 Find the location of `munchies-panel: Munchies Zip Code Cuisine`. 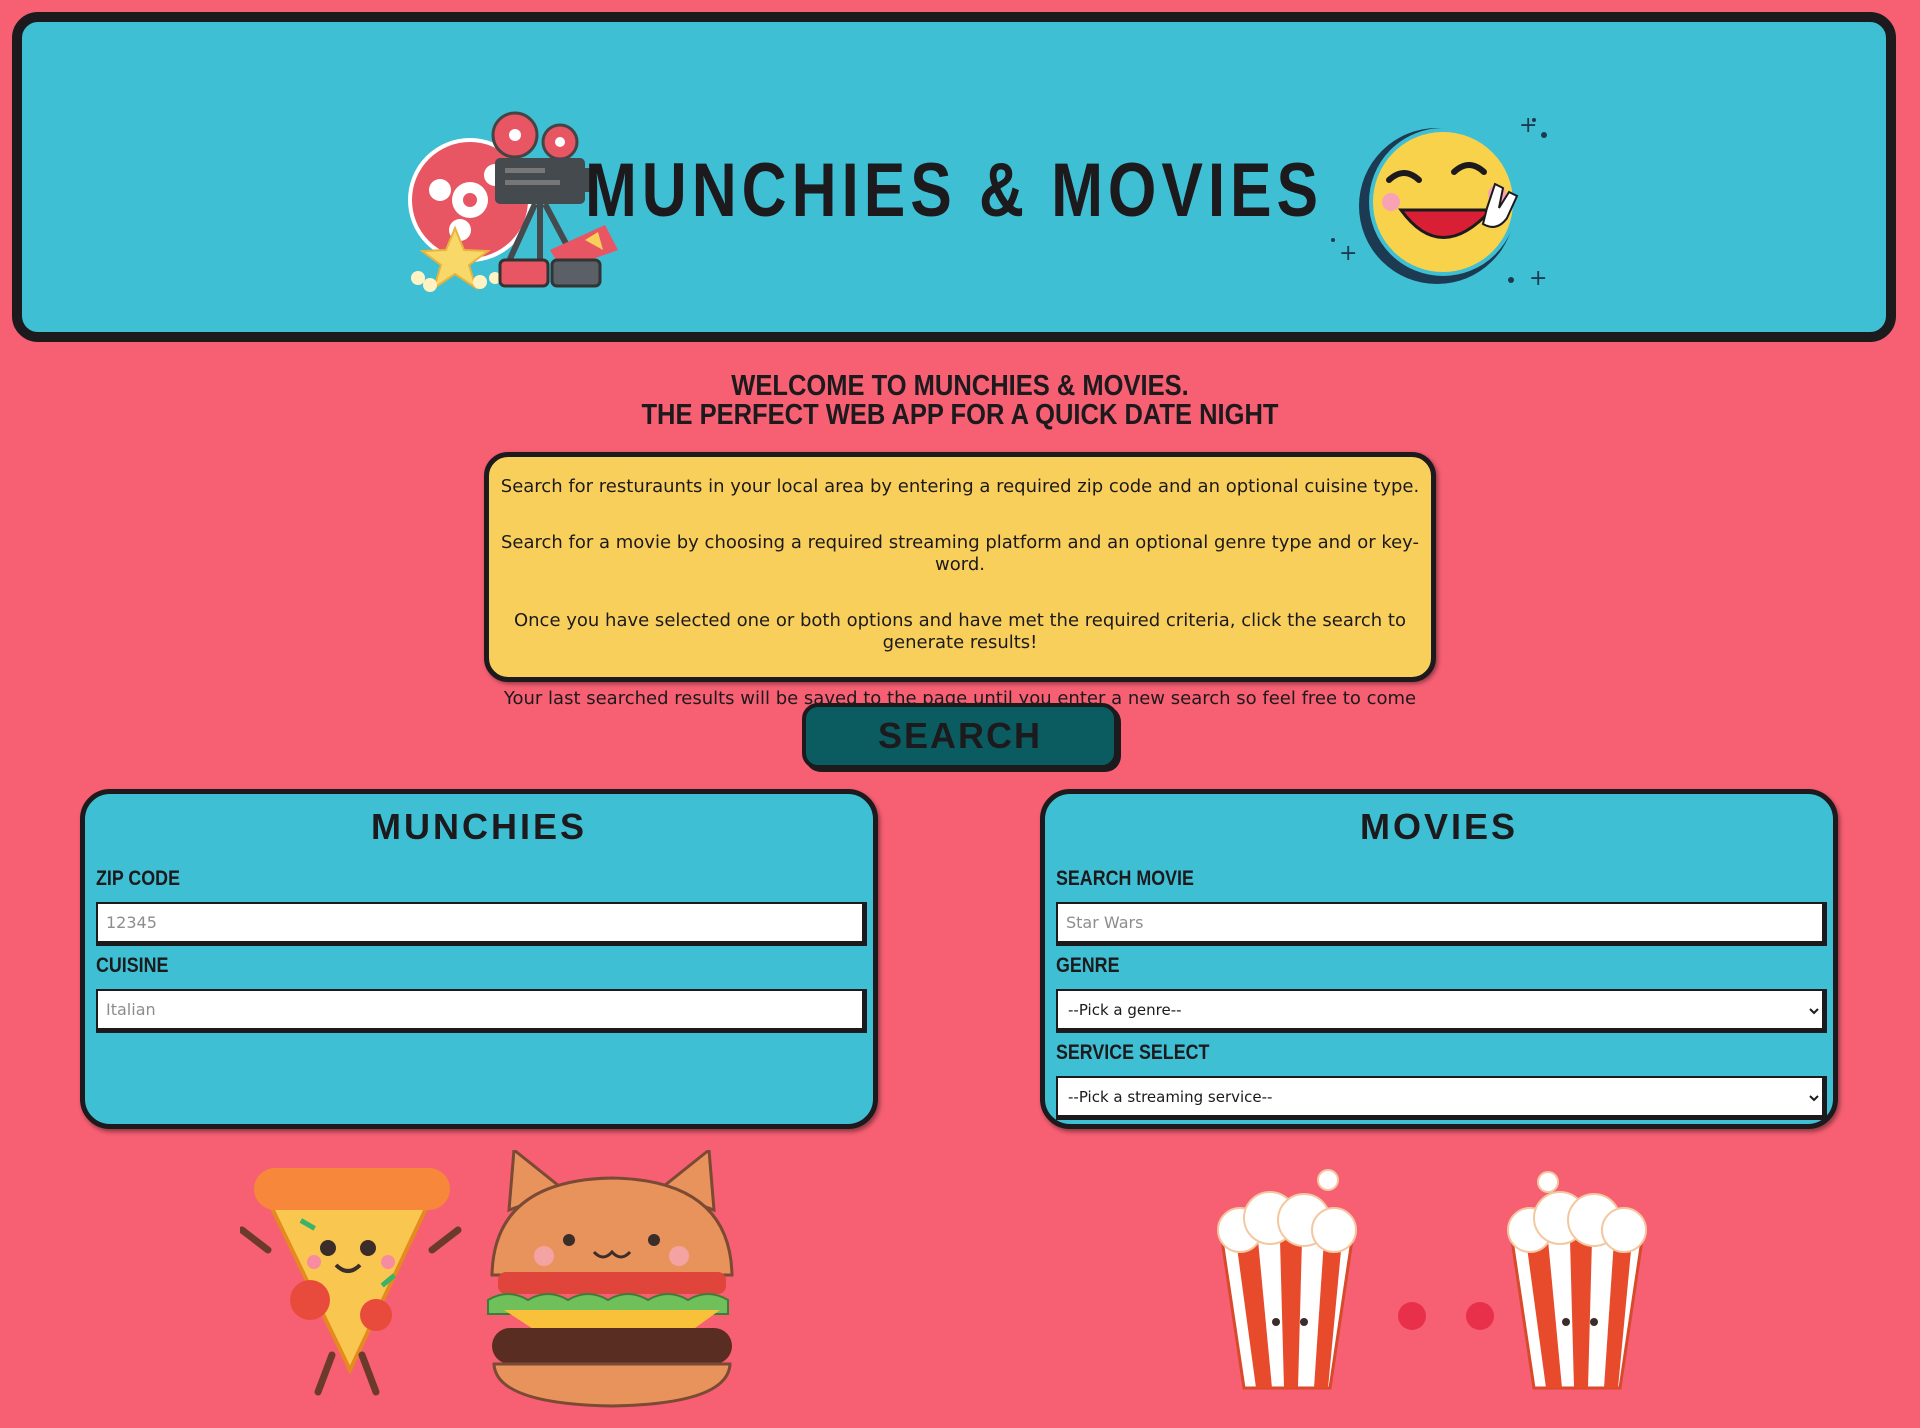

munchies-panel: Munchies Zip Code Cuisine is located at coordinates (479, 959).